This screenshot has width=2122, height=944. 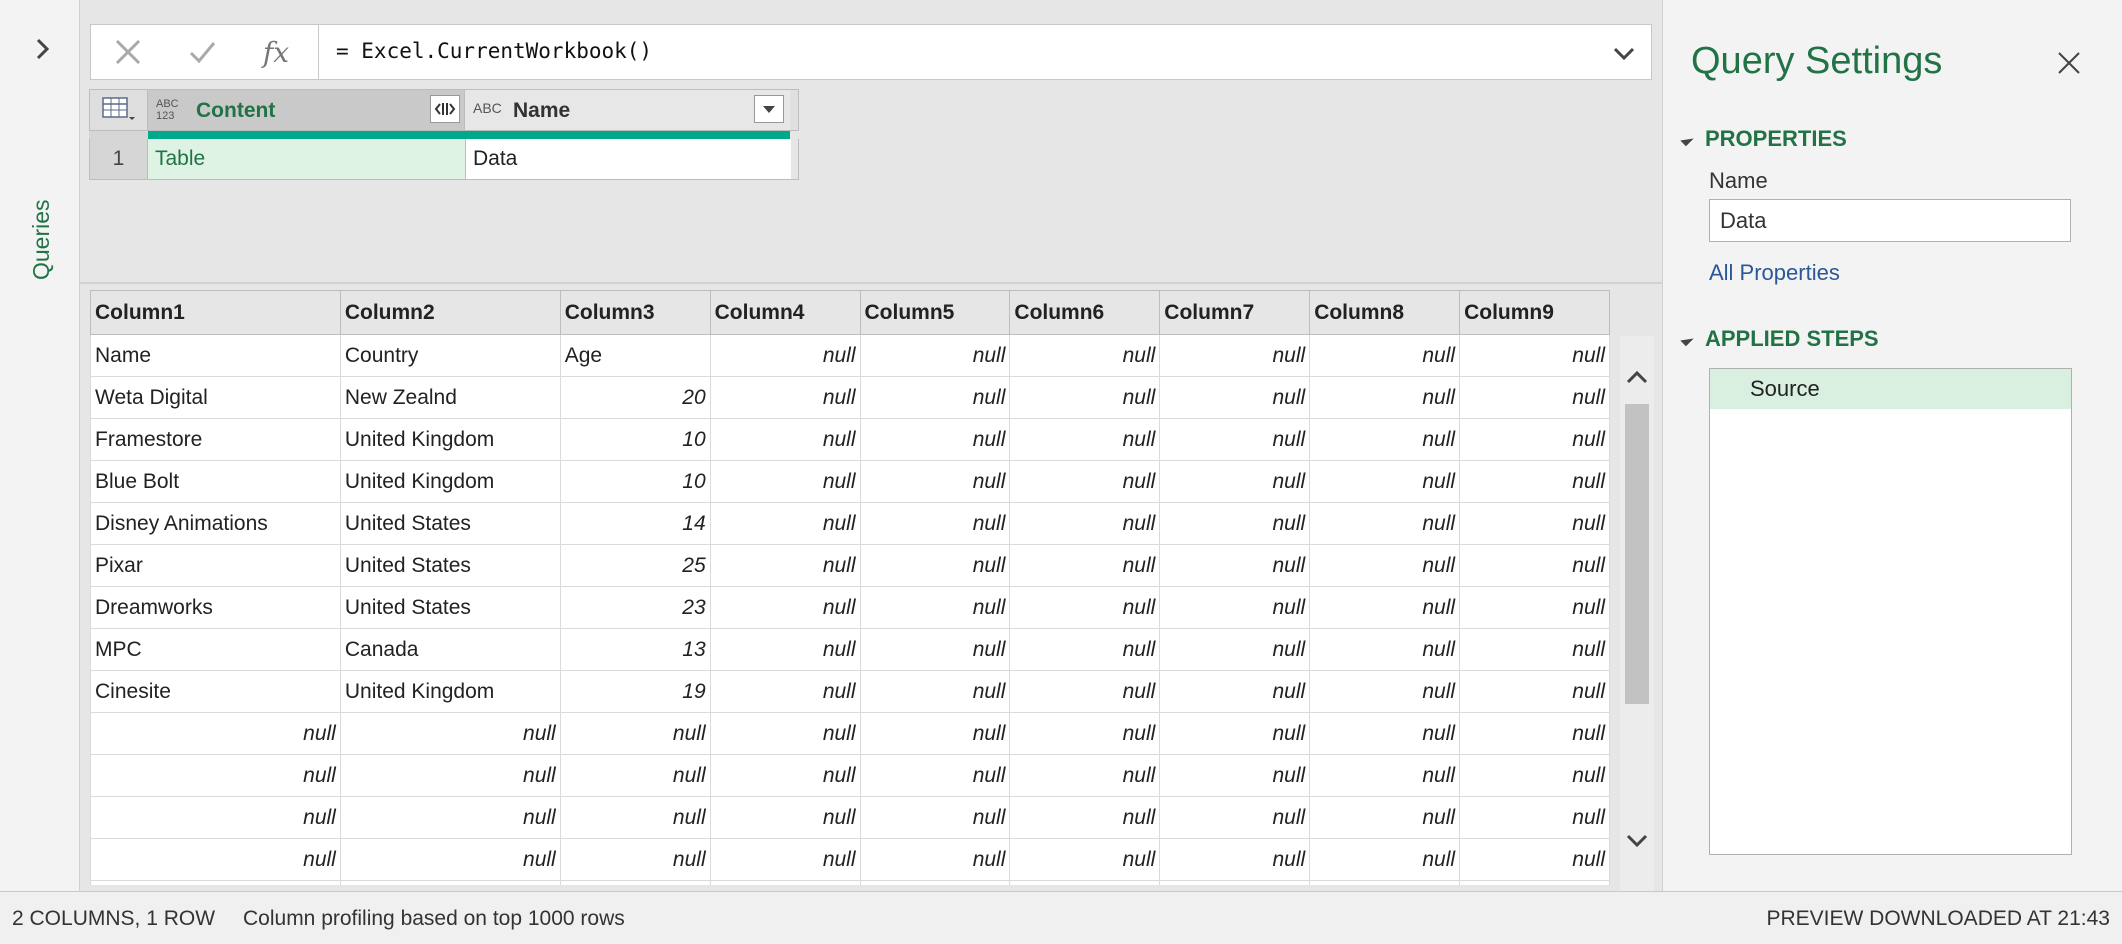 I want to click on table-cell: New Zealnd, so click(x=450, y=397).